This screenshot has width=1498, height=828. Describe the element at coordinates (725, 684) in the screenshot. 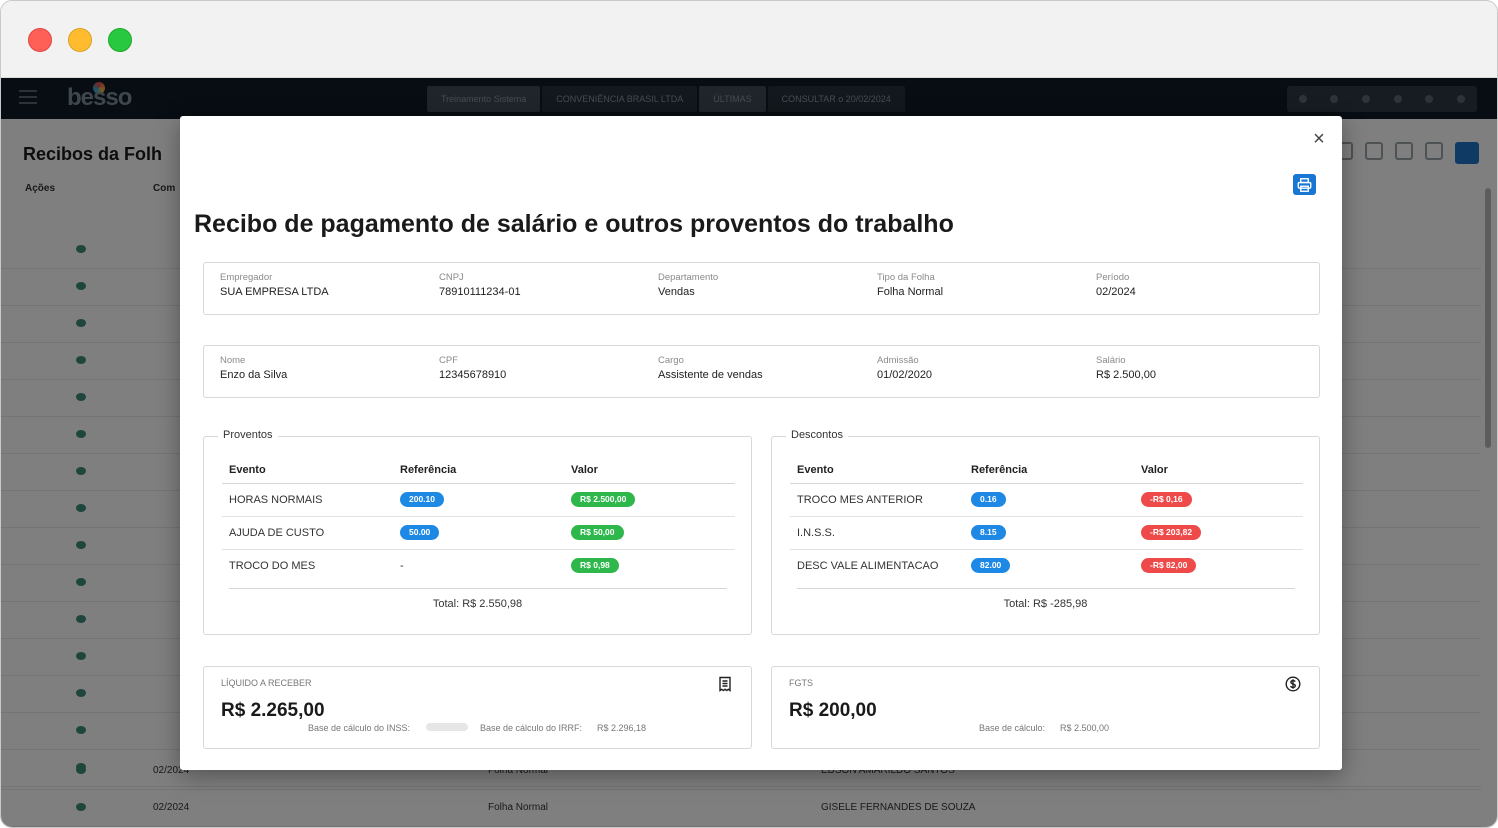

I see `receipt-icon` at that location.